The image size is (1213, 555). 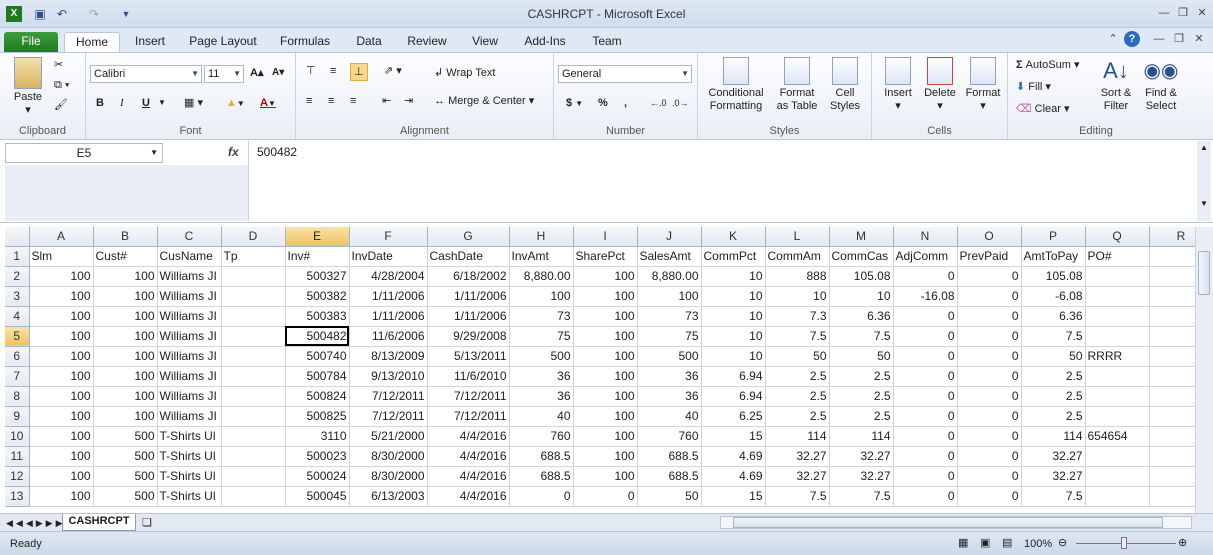 I want to click on cell: 3110, so click(x=317, y=436).